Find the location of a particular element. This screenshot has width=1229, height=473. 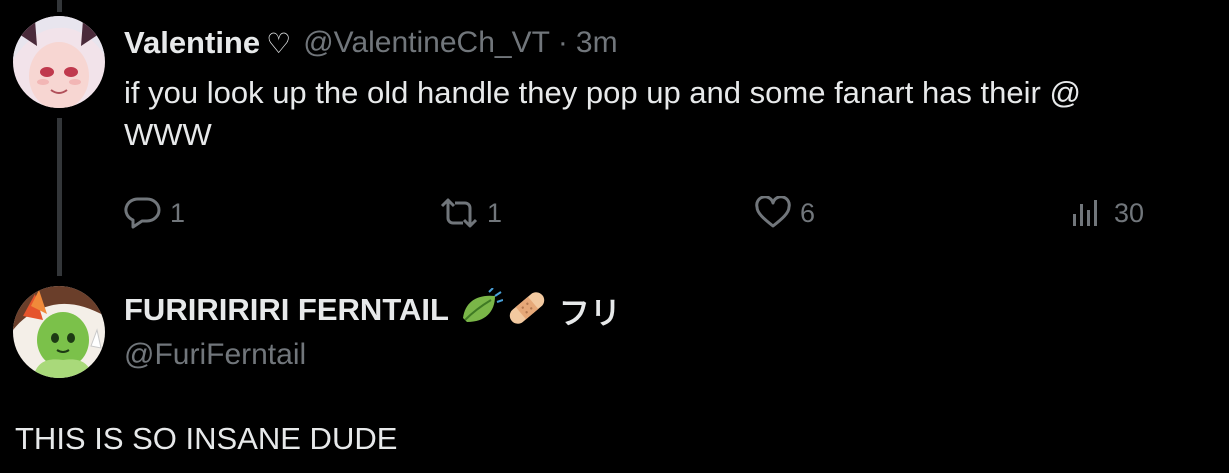

repost-count: 1 is located at coordinates (495, 212).